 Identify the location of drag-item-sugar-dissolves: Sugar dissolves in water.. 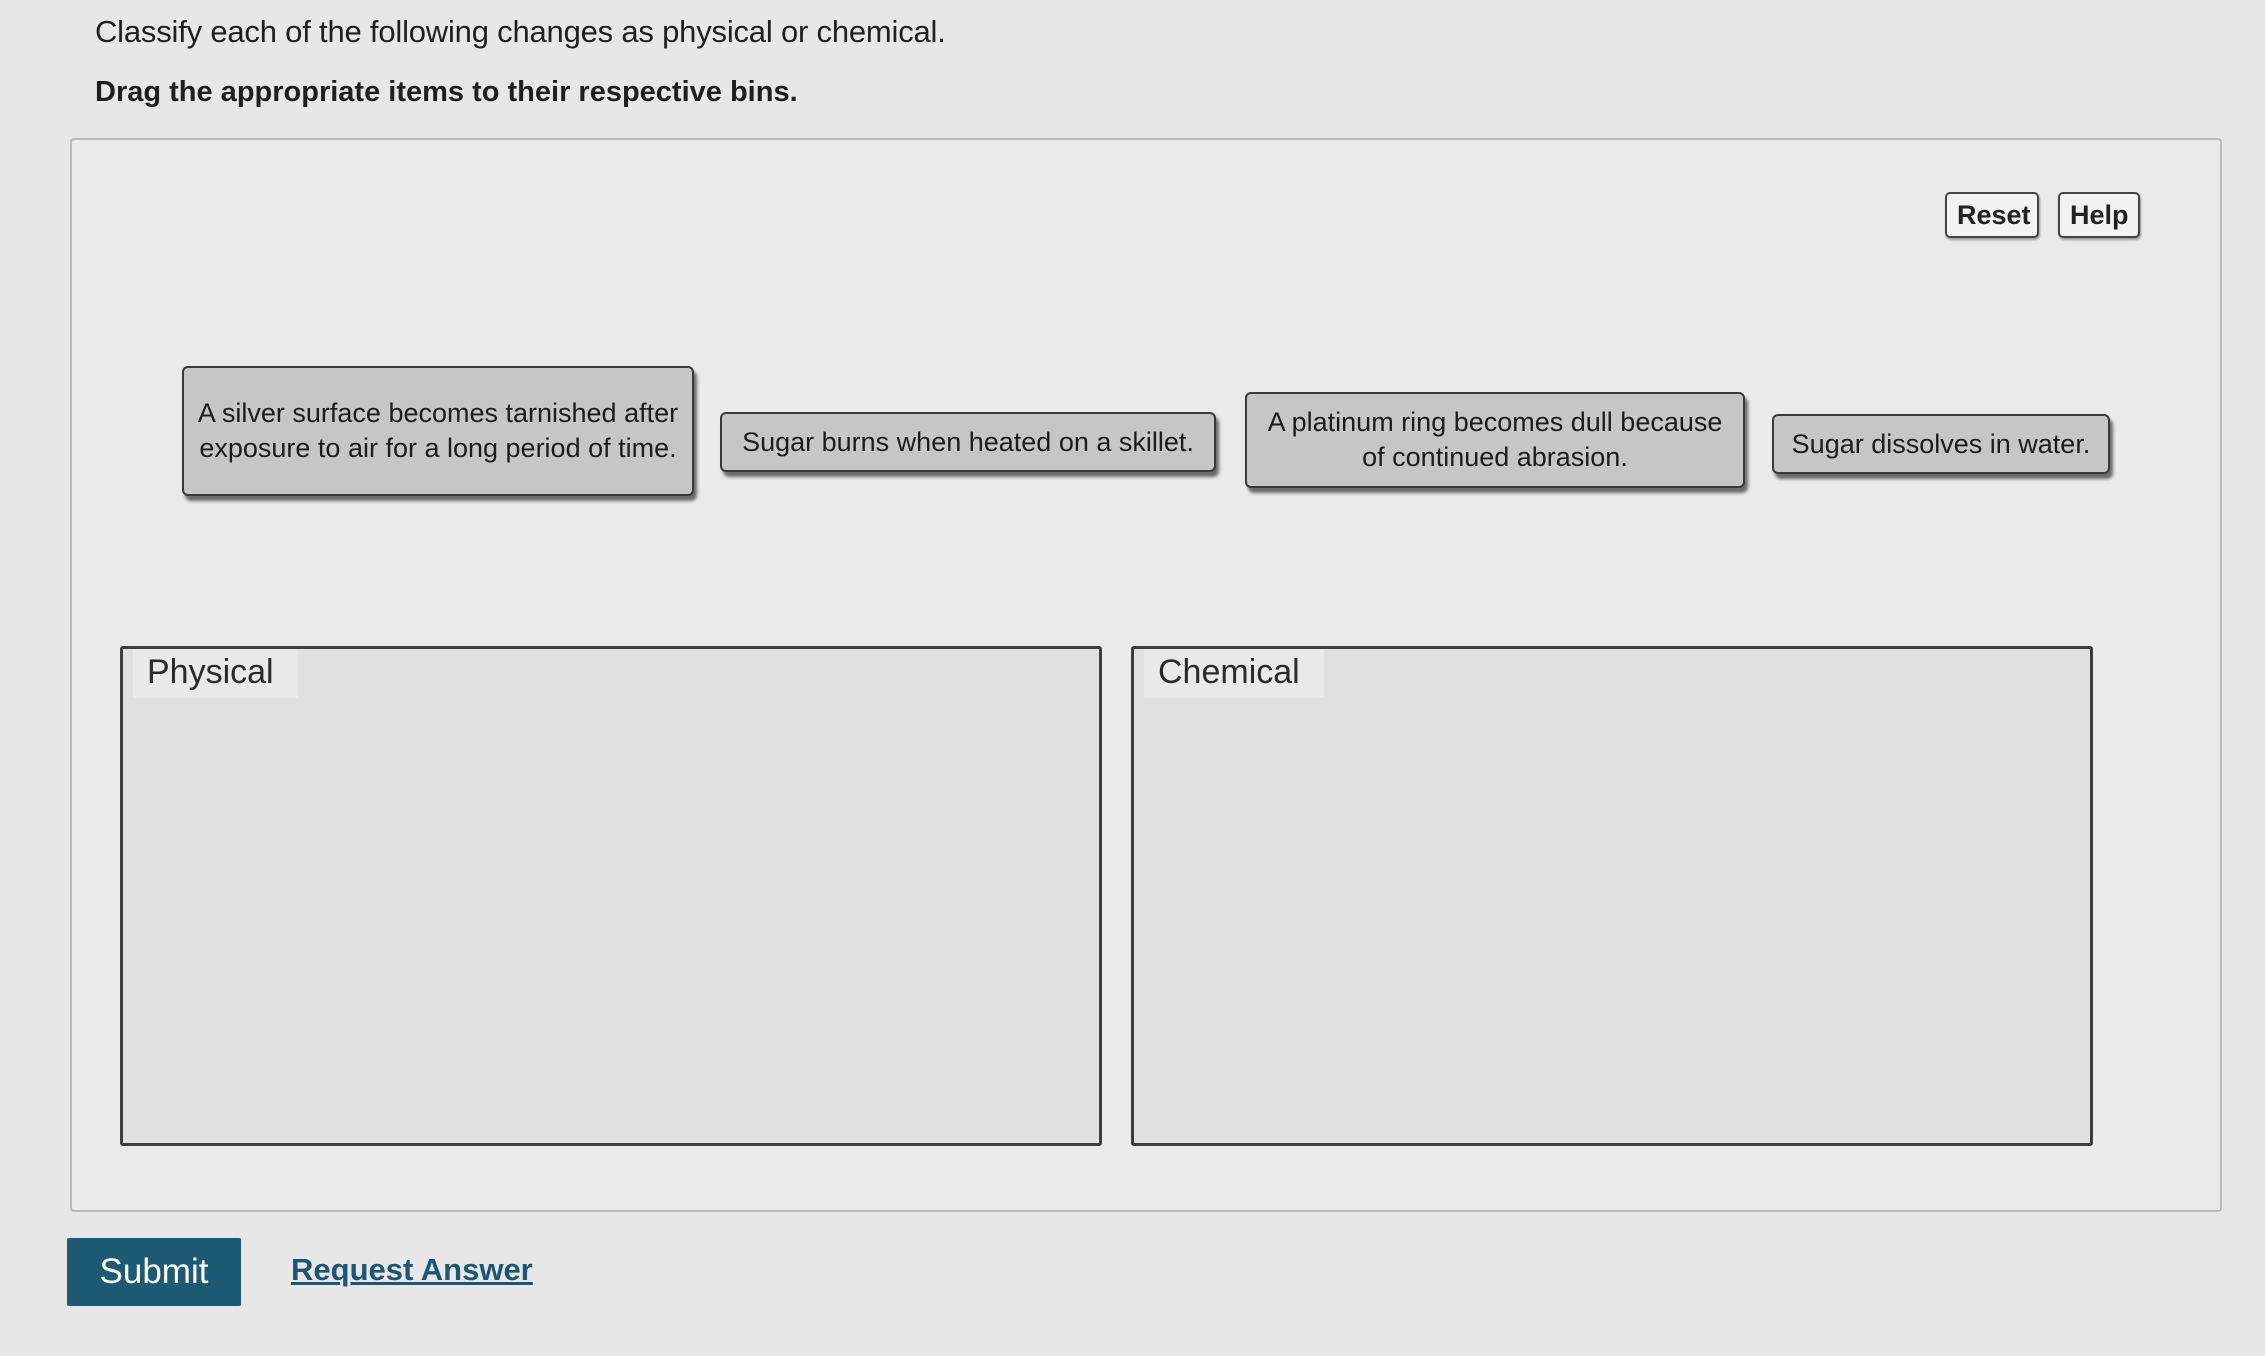
(1941, 444).